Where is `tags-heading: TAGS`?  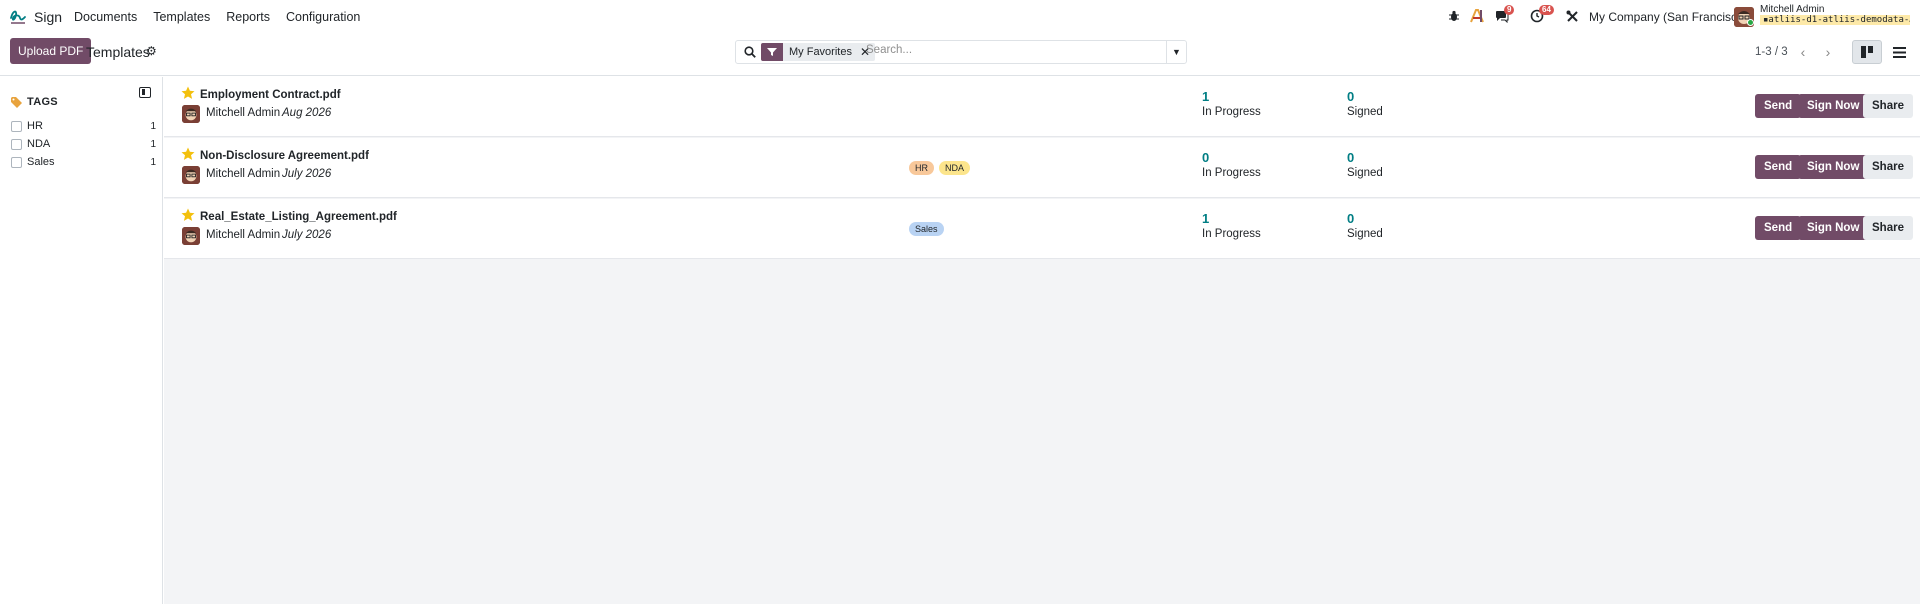 tags-heading: TAGS is located at coordinates (34, 102).